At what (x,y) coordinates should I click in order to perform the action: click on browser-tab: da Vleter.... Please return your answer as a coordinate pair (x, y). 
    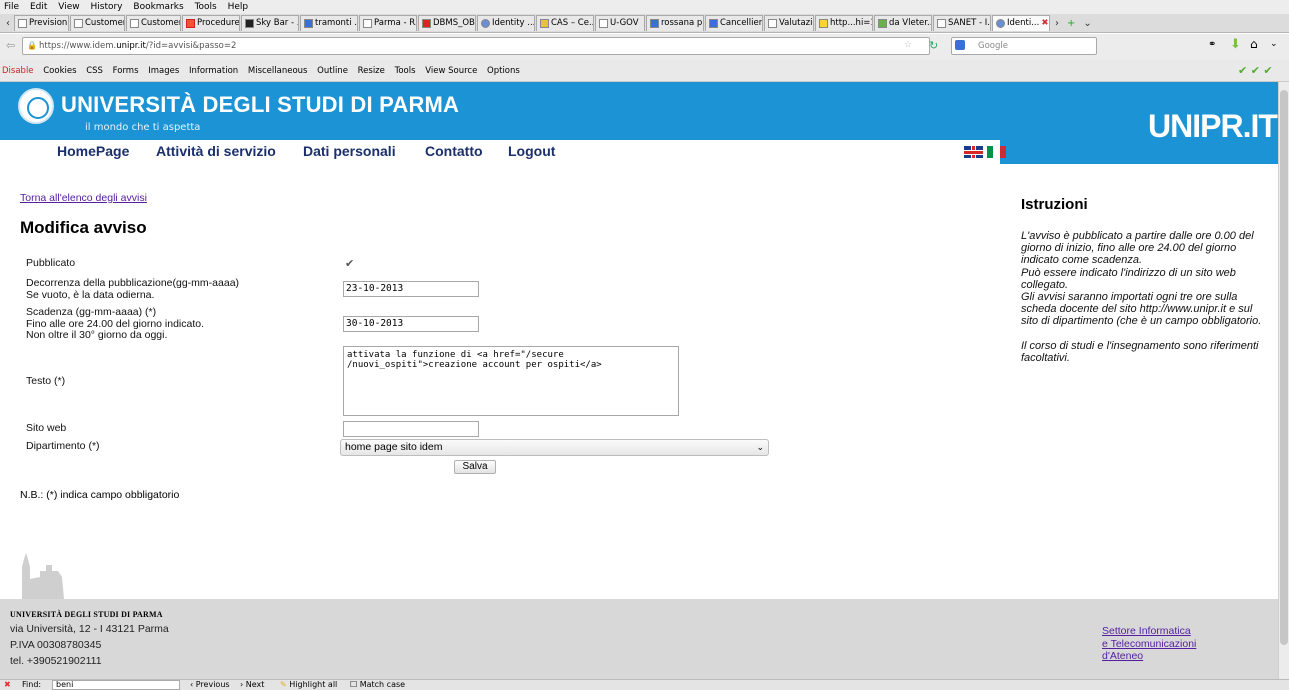
    Looking at the image, I should click on (903, 23).